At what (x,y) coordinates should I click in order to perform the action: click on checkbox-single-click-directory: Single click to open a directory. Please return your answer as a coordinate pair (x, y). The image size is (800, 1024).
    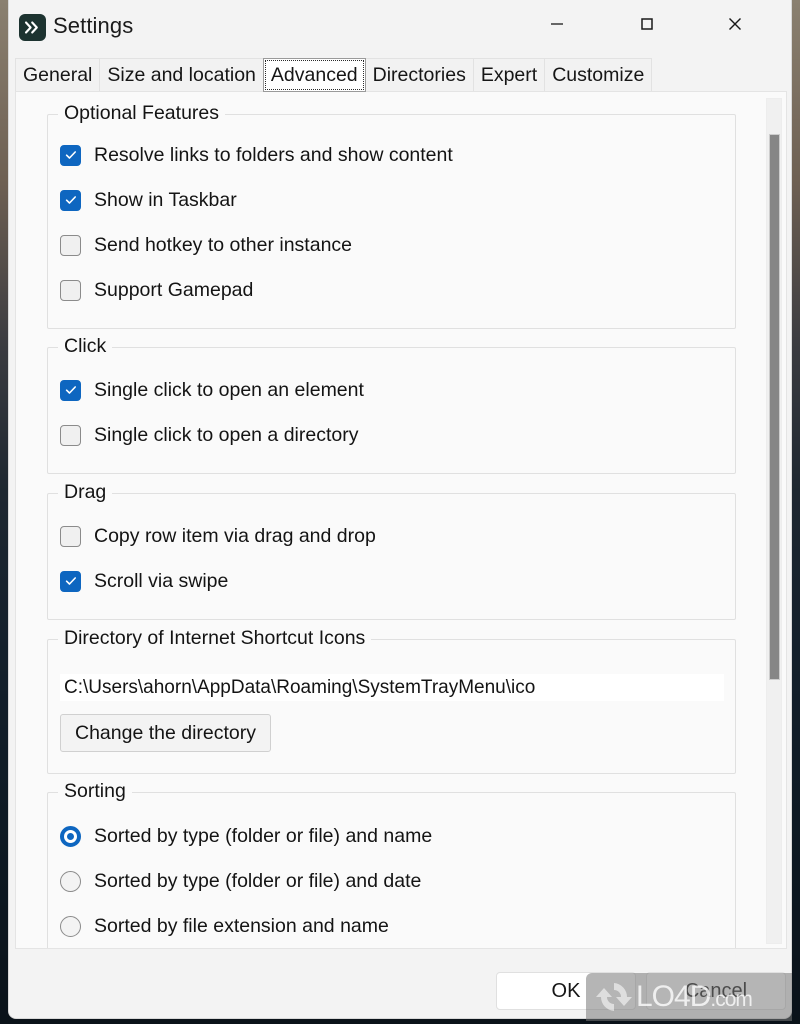
    Looking at the image, I should click on (209, 435).